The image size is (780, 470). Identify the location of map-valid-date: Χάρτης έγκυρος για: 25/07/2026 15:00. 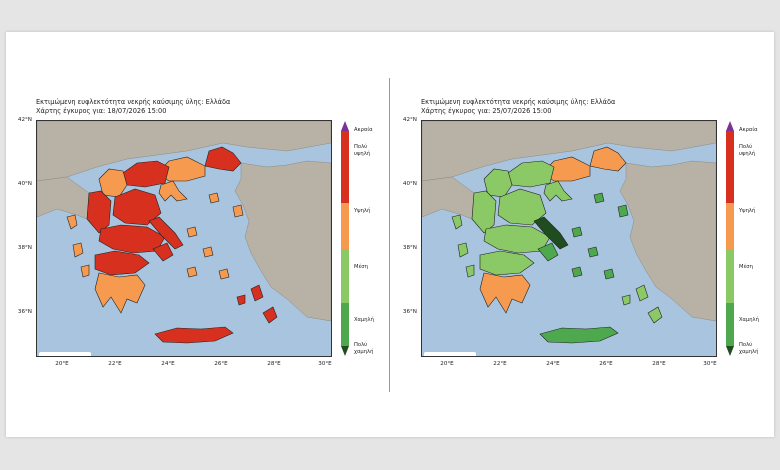
(486, 111).